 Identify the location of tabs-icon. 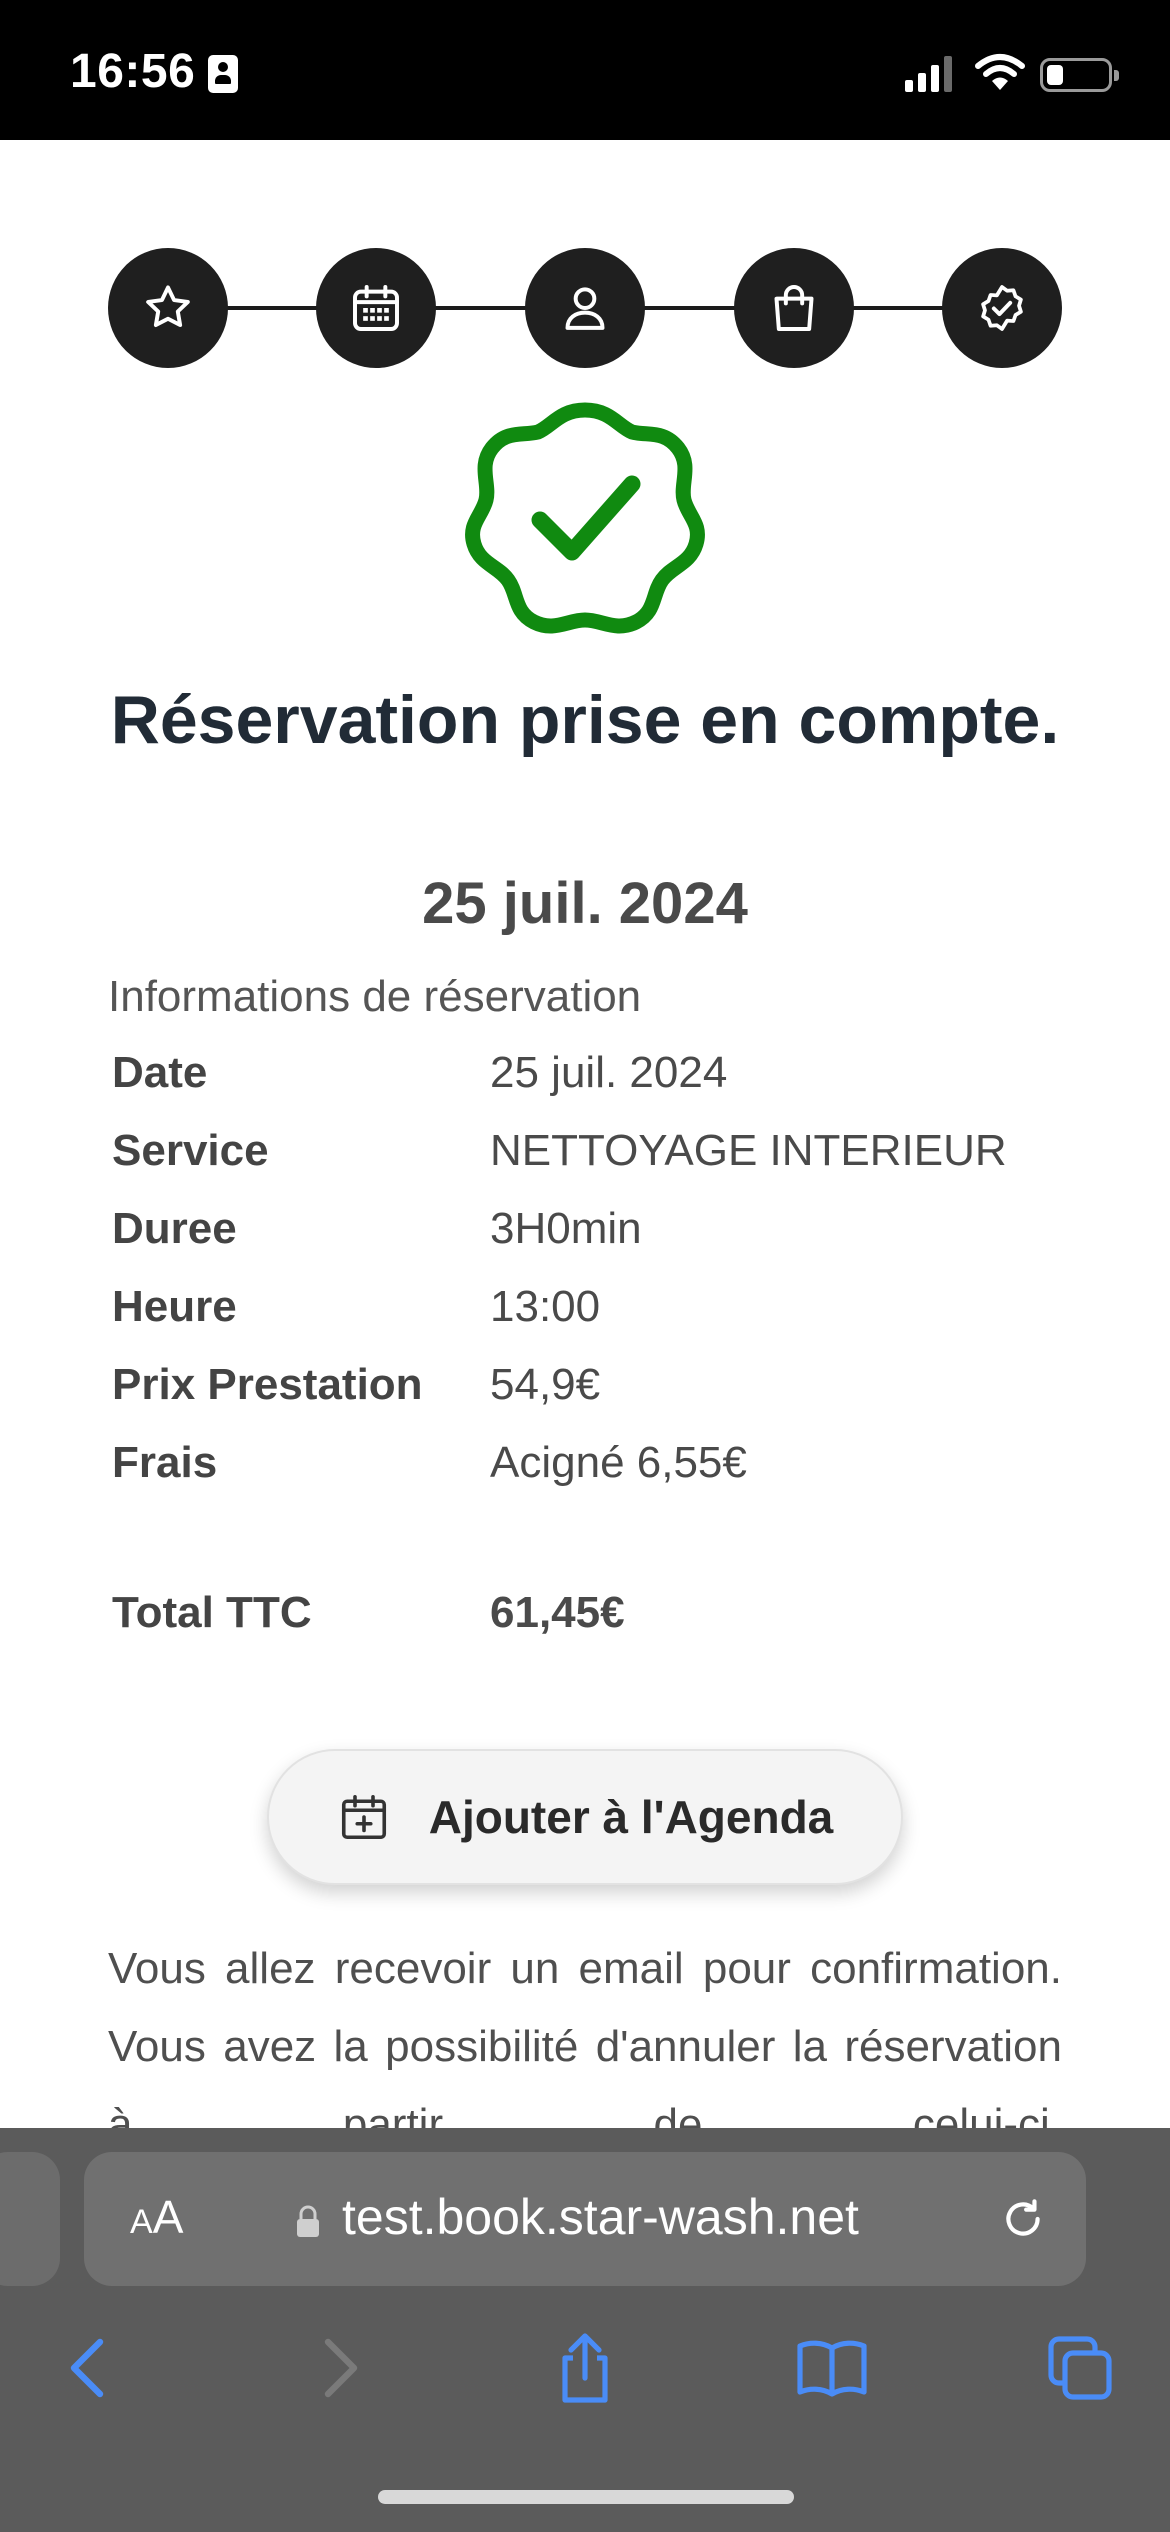
(1080, 2368).